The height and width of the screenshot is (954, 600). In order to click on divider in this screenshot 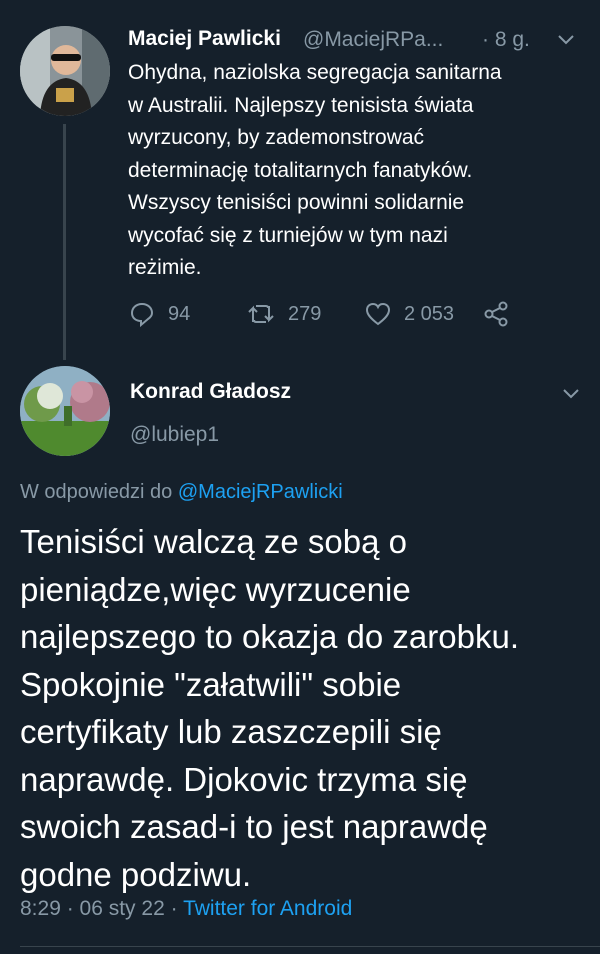, I will do `click(310, 946)`.